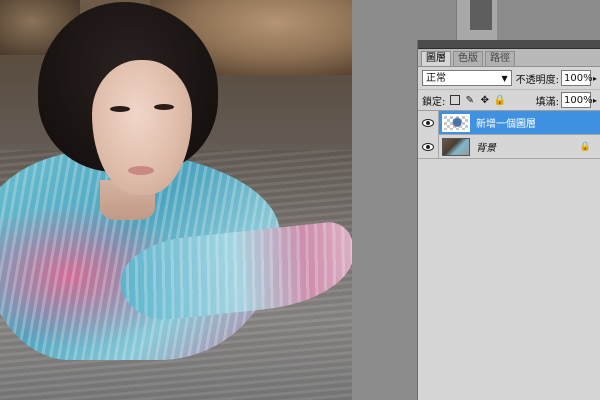 This screenshot has width=600, height=400. Describe the element at coordinates (436, 78) in the screenshot. I see `blend-mode-value: 正常` at that location.